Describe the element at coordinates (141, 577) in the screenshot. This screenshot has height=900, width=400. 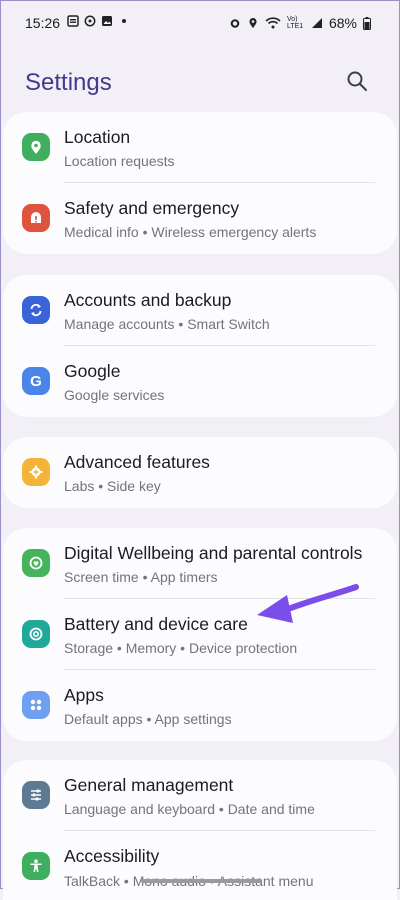
I see `item-subtitle: Screen time • App timers` at that location.